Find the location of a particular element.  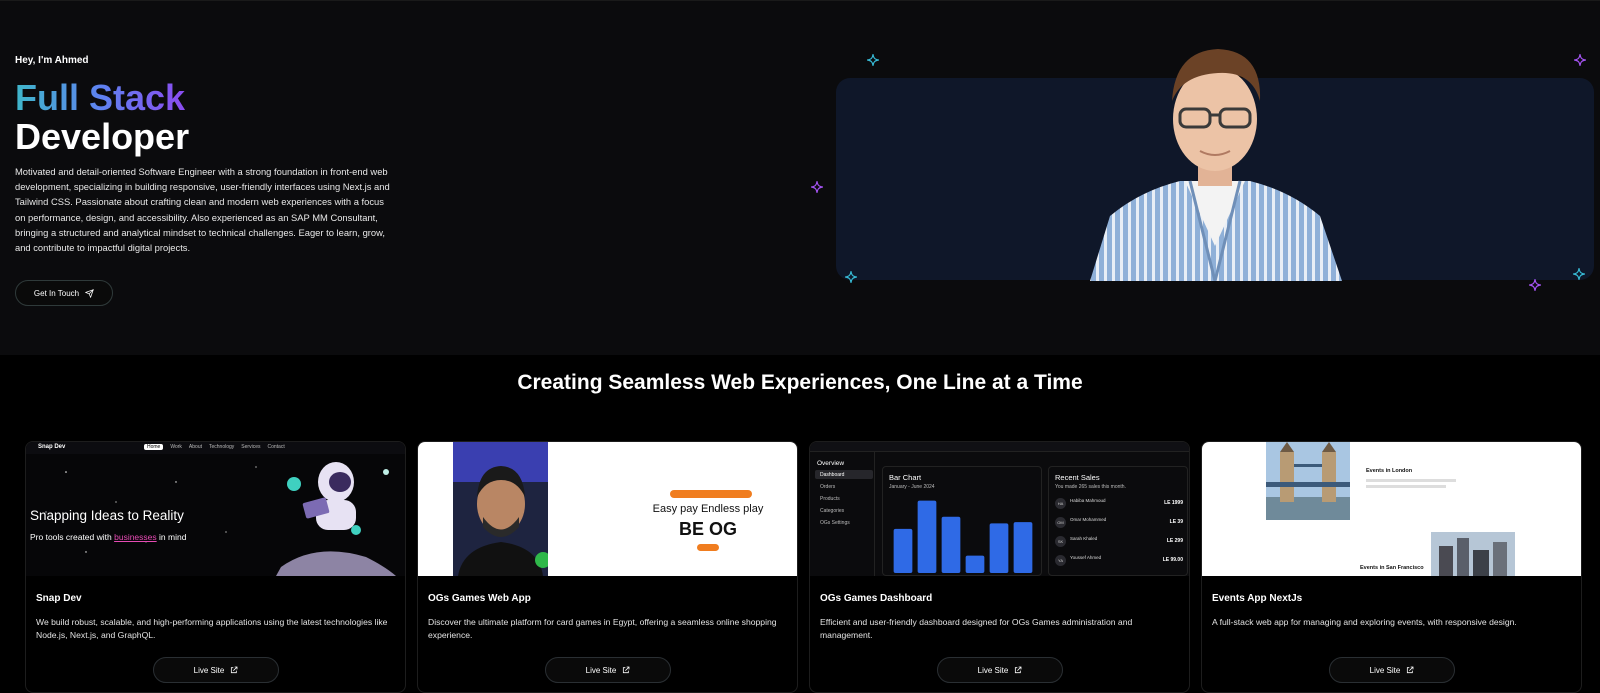

thumb-headline: BE OG is located at coordinates (707, 529).